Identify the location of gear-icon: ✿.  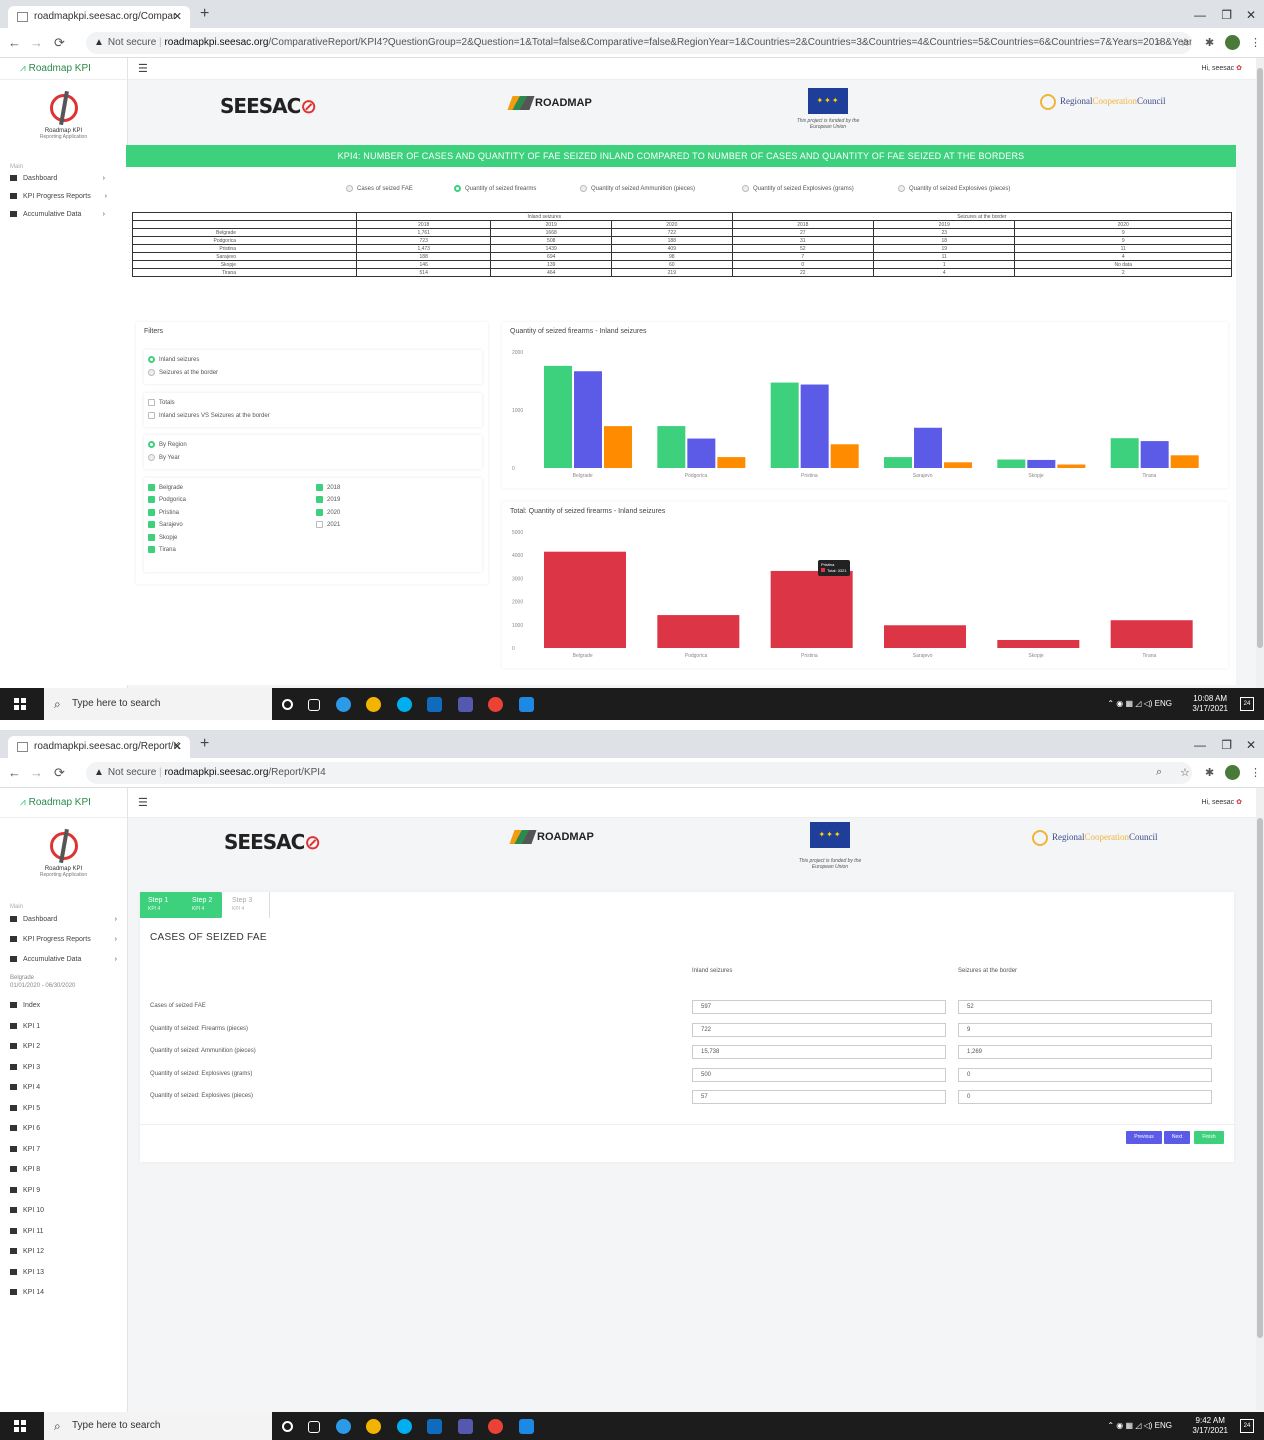
(1239, 802).